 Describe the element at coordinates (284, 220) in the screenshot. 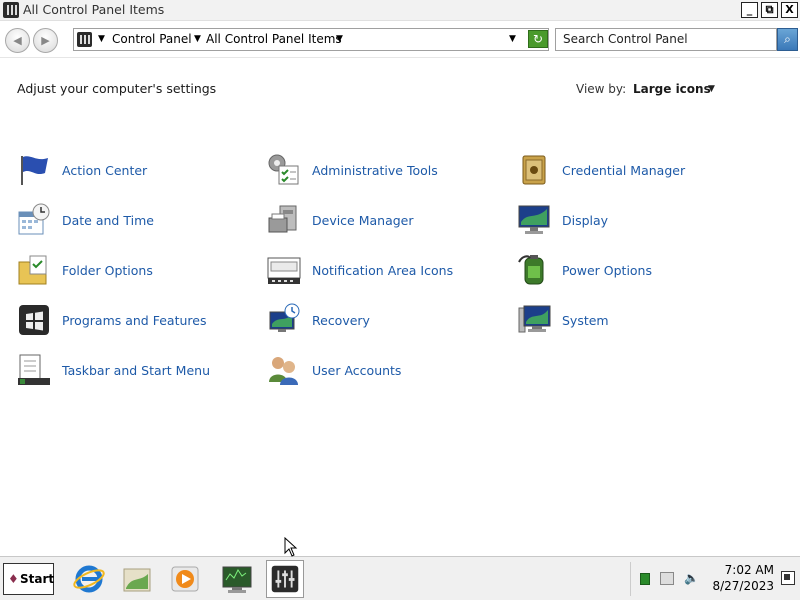

I see `printer-device-icon` at that location.